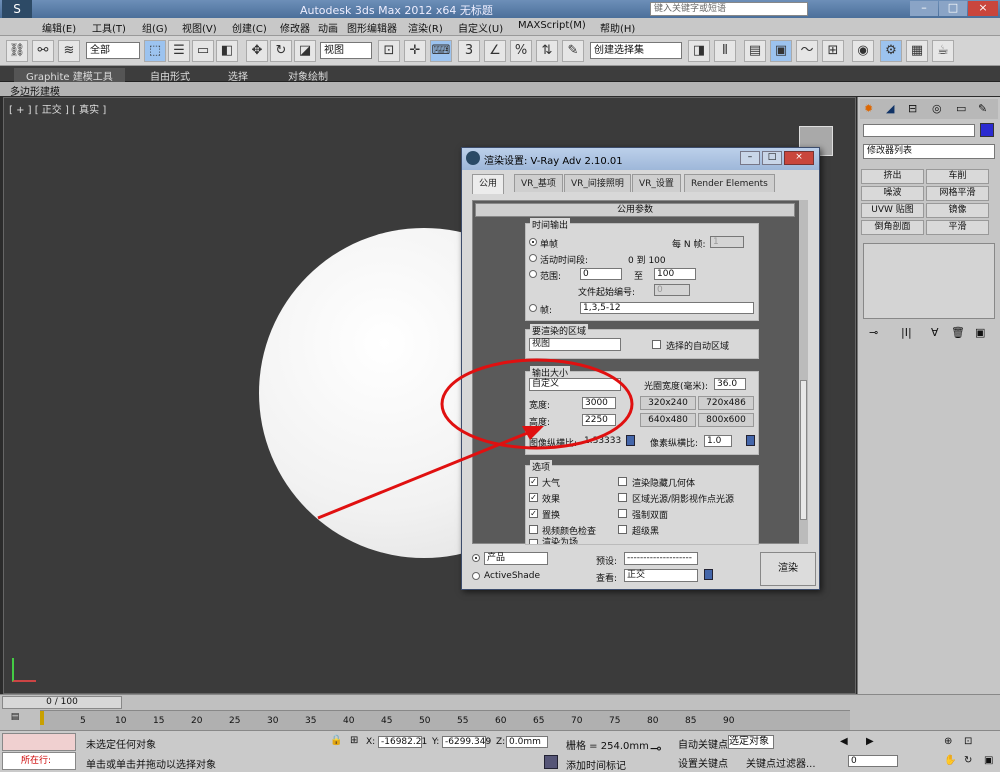 The image size is (1000, 772). I want to click on selected-object-select: 选定对象, so click(751, 742).